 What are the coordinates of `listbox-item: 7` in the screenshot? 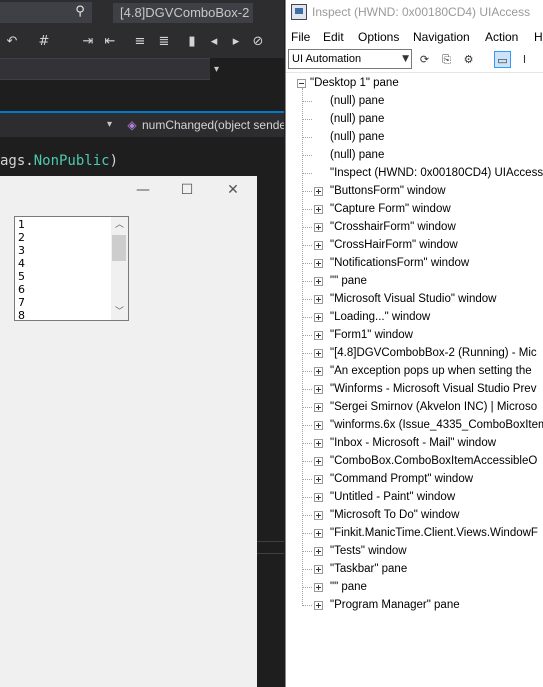 It's located at (21, 302).